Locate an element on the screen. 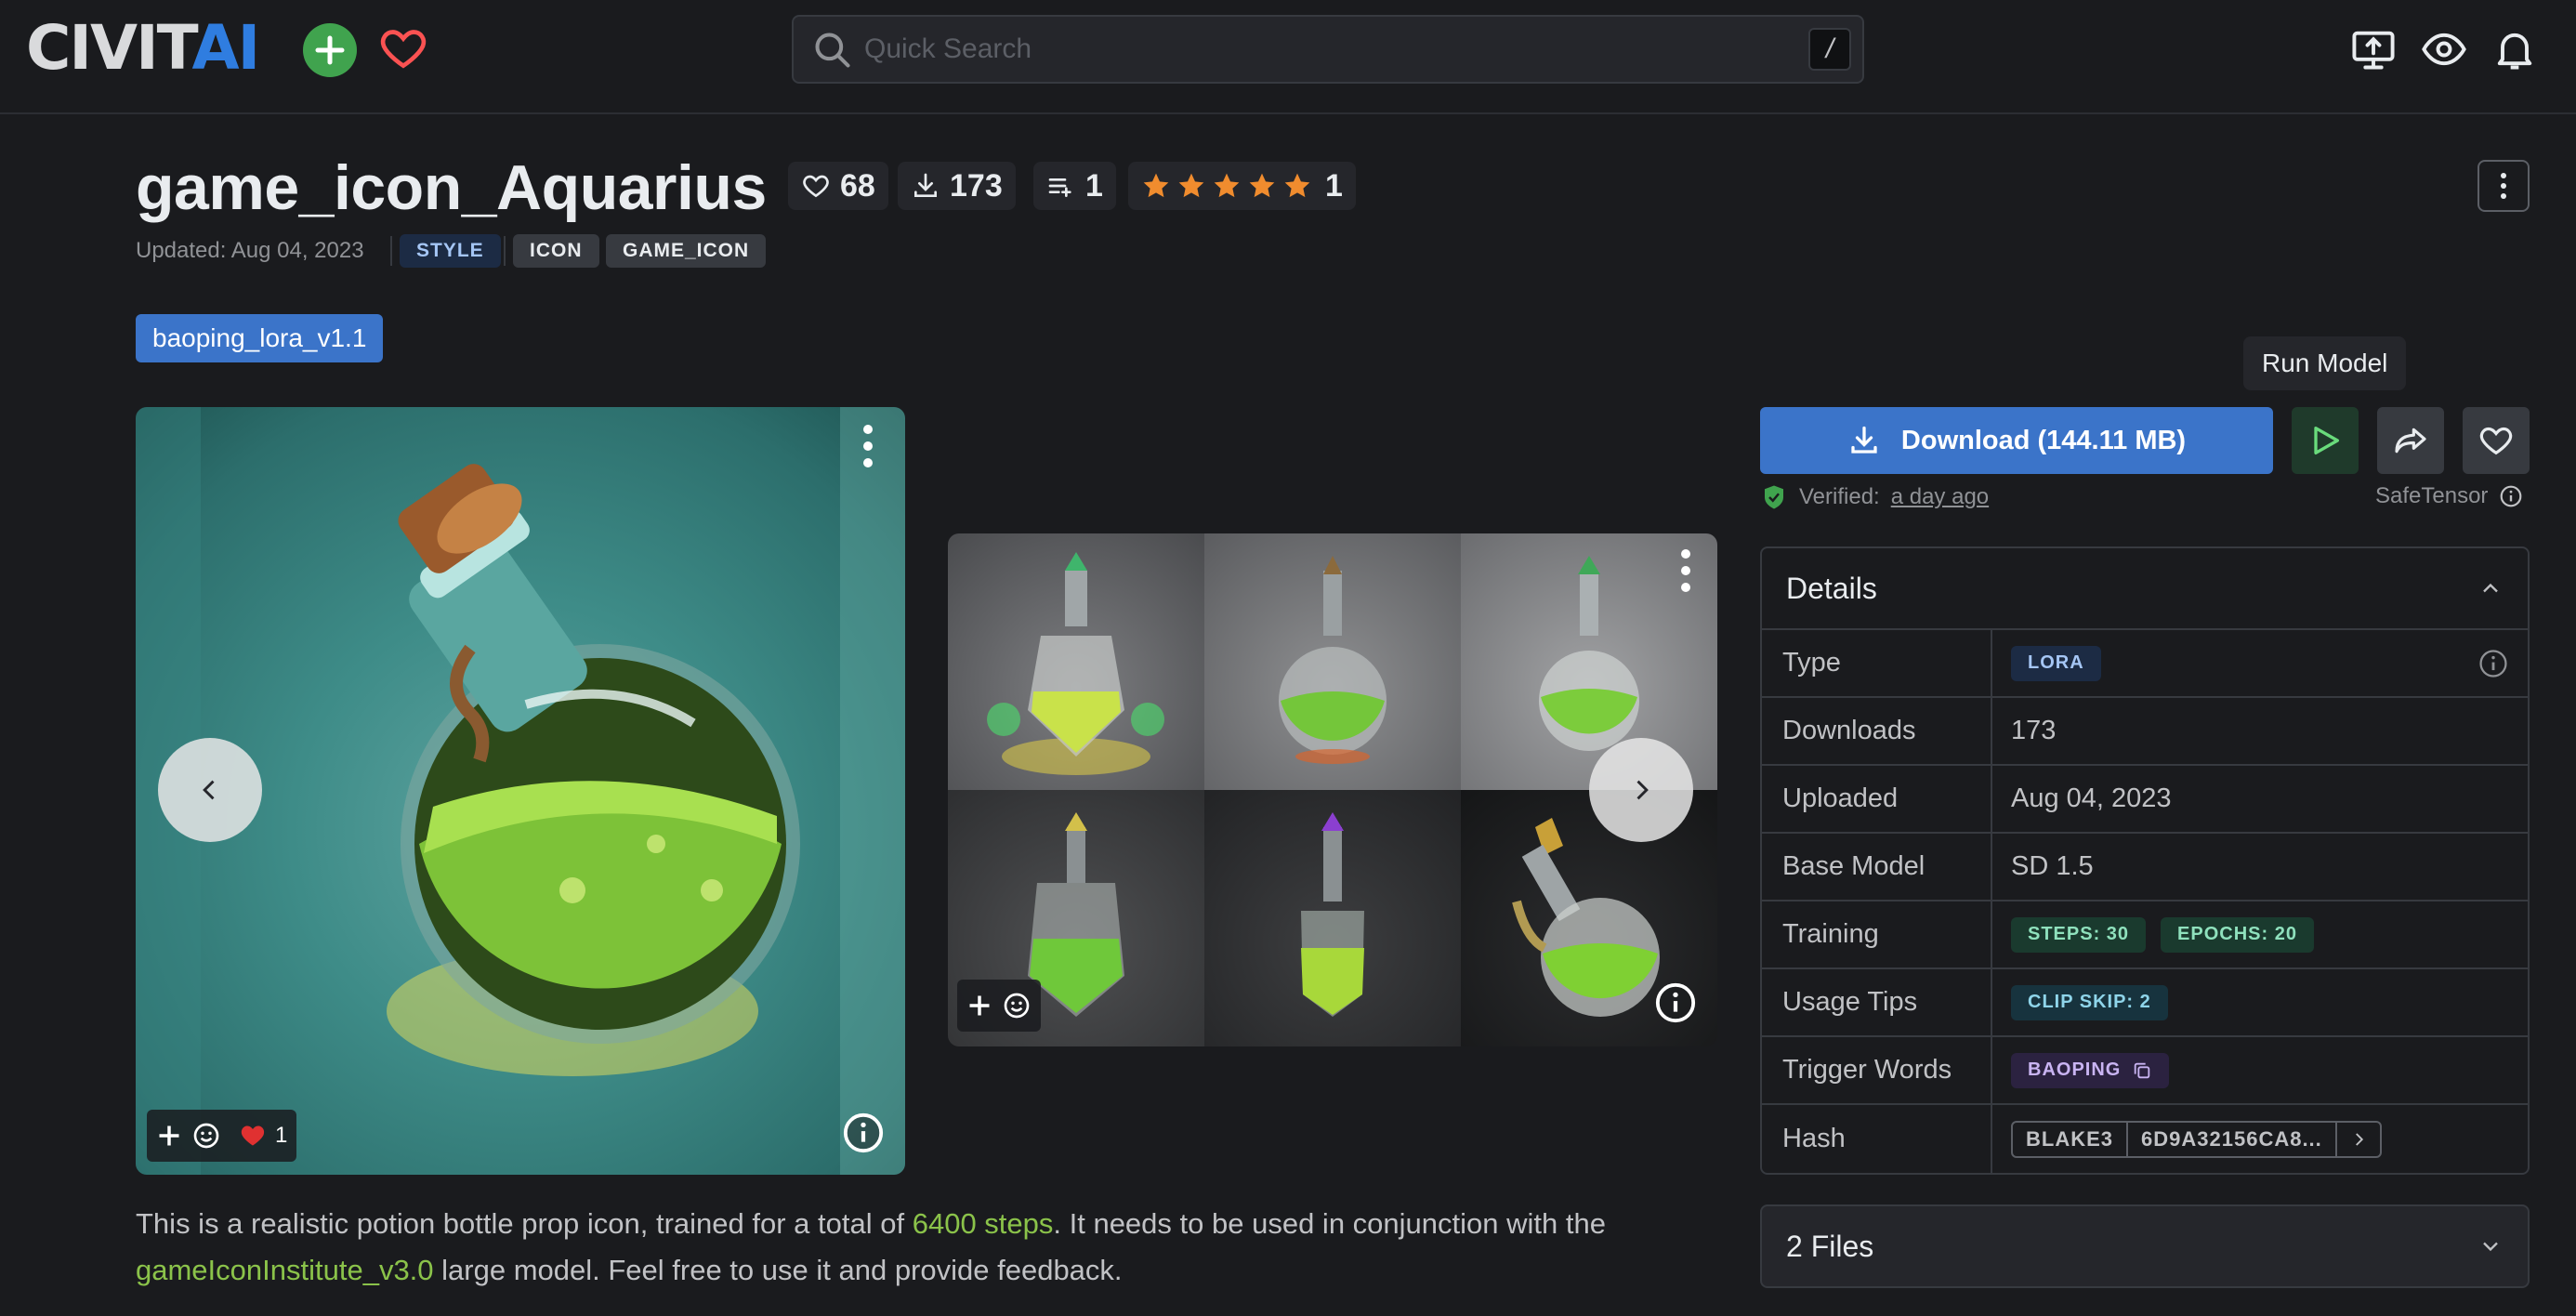 This screenshot has height=1316, width=2576. epochs-badge: EPOCHS: 20 is located at coordinates (2237, 935).